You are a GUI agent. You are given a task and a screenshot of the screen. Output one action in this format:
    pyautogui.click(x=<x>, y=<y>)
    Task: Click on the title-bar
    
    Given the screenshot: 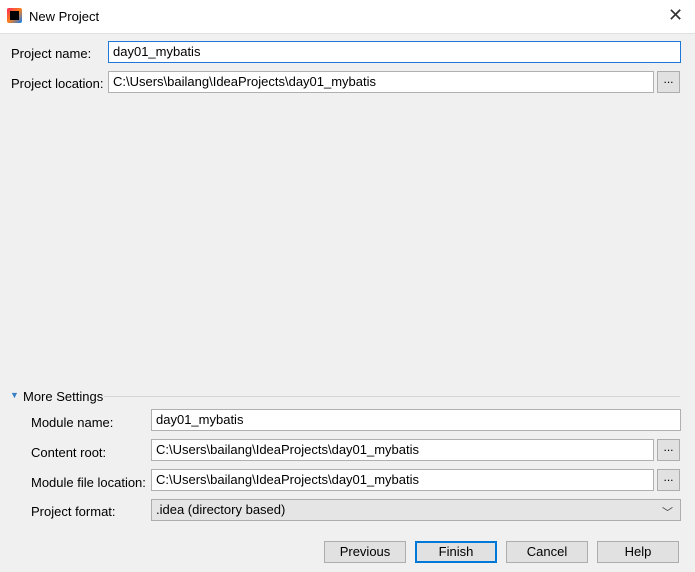 What is the action you would take?
    pyautogui.click(x=347, y=17)
    